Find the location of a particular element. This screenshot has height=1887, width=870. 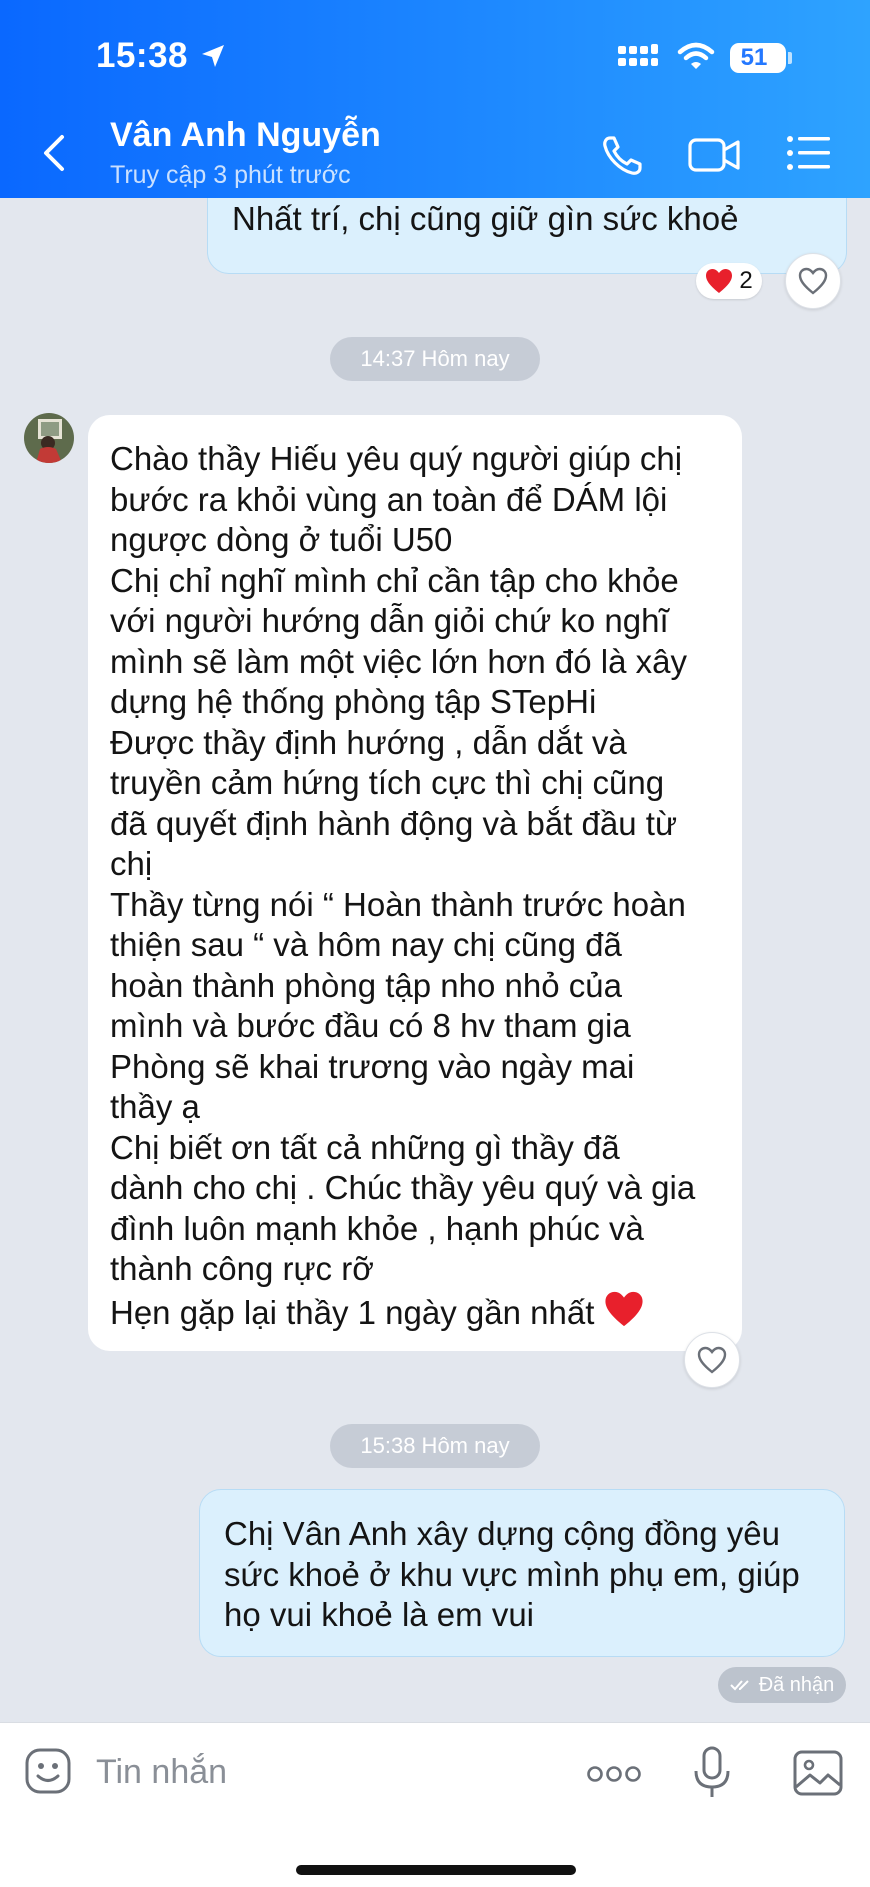

home-indicator is located at coordinates (436, 1870).